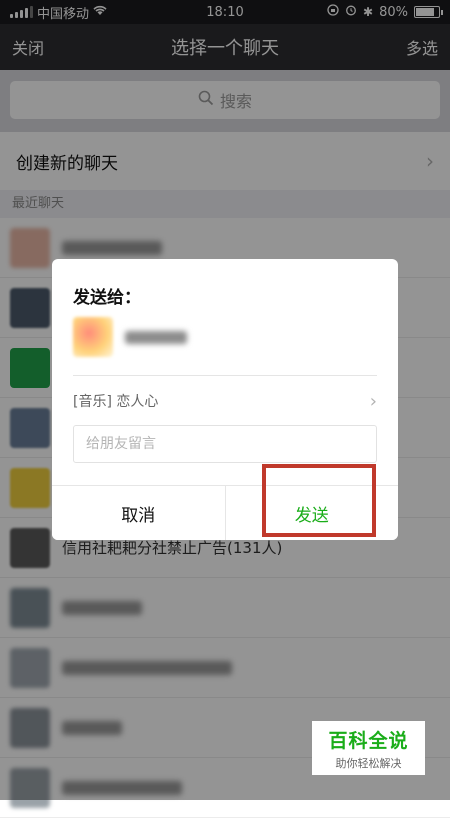 This screenshot has width=450, height=818. I want to click on dialog-footer: 取消 发送, so click(225, 512).